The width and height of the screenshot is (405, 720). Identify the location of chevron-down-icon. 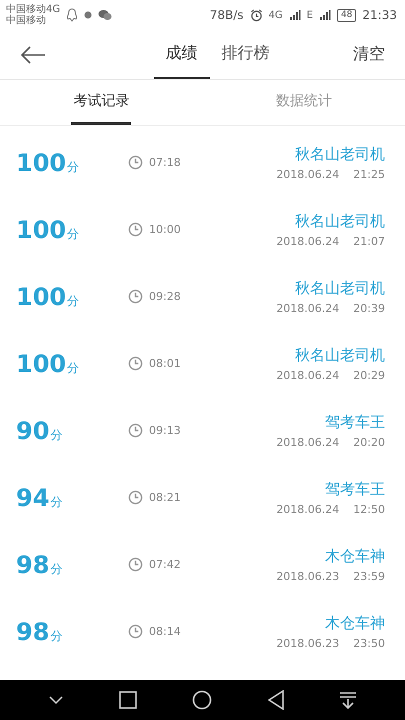
(56, 700).